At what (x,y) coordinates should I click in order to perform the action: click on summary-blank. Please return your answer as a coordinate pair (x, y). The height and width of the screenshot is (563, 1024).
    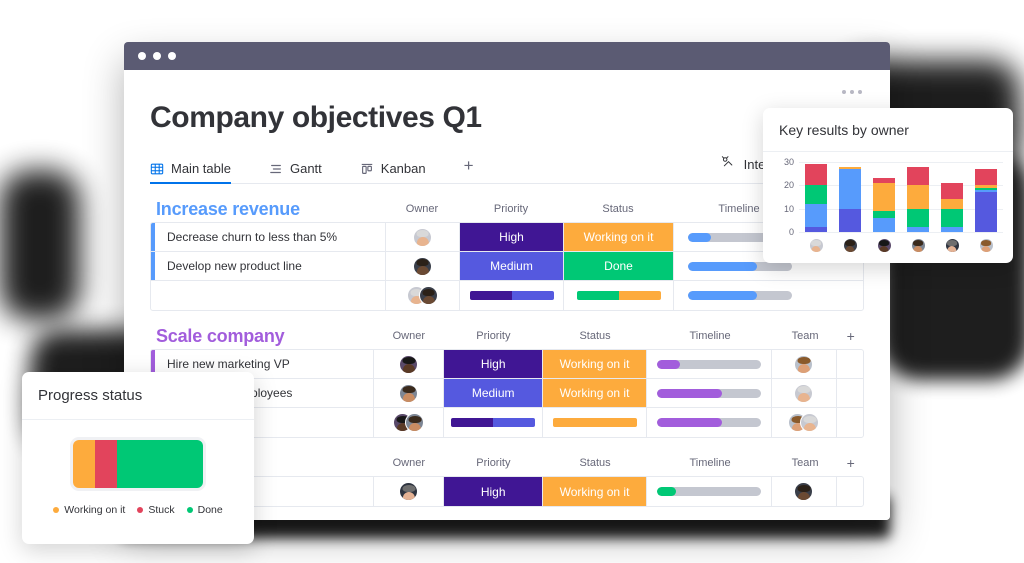
    Looking at the image, I should click on (270, 295).